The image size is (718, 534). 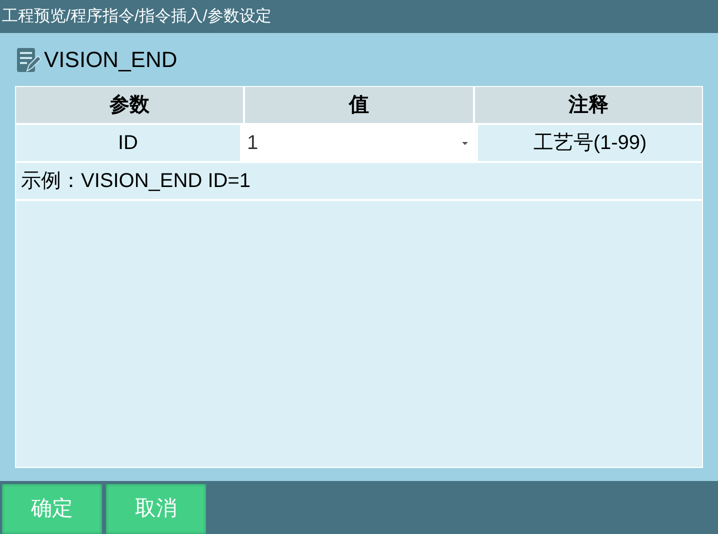 I want to click on table-cell-text: ID, so click(x=128, y=143).